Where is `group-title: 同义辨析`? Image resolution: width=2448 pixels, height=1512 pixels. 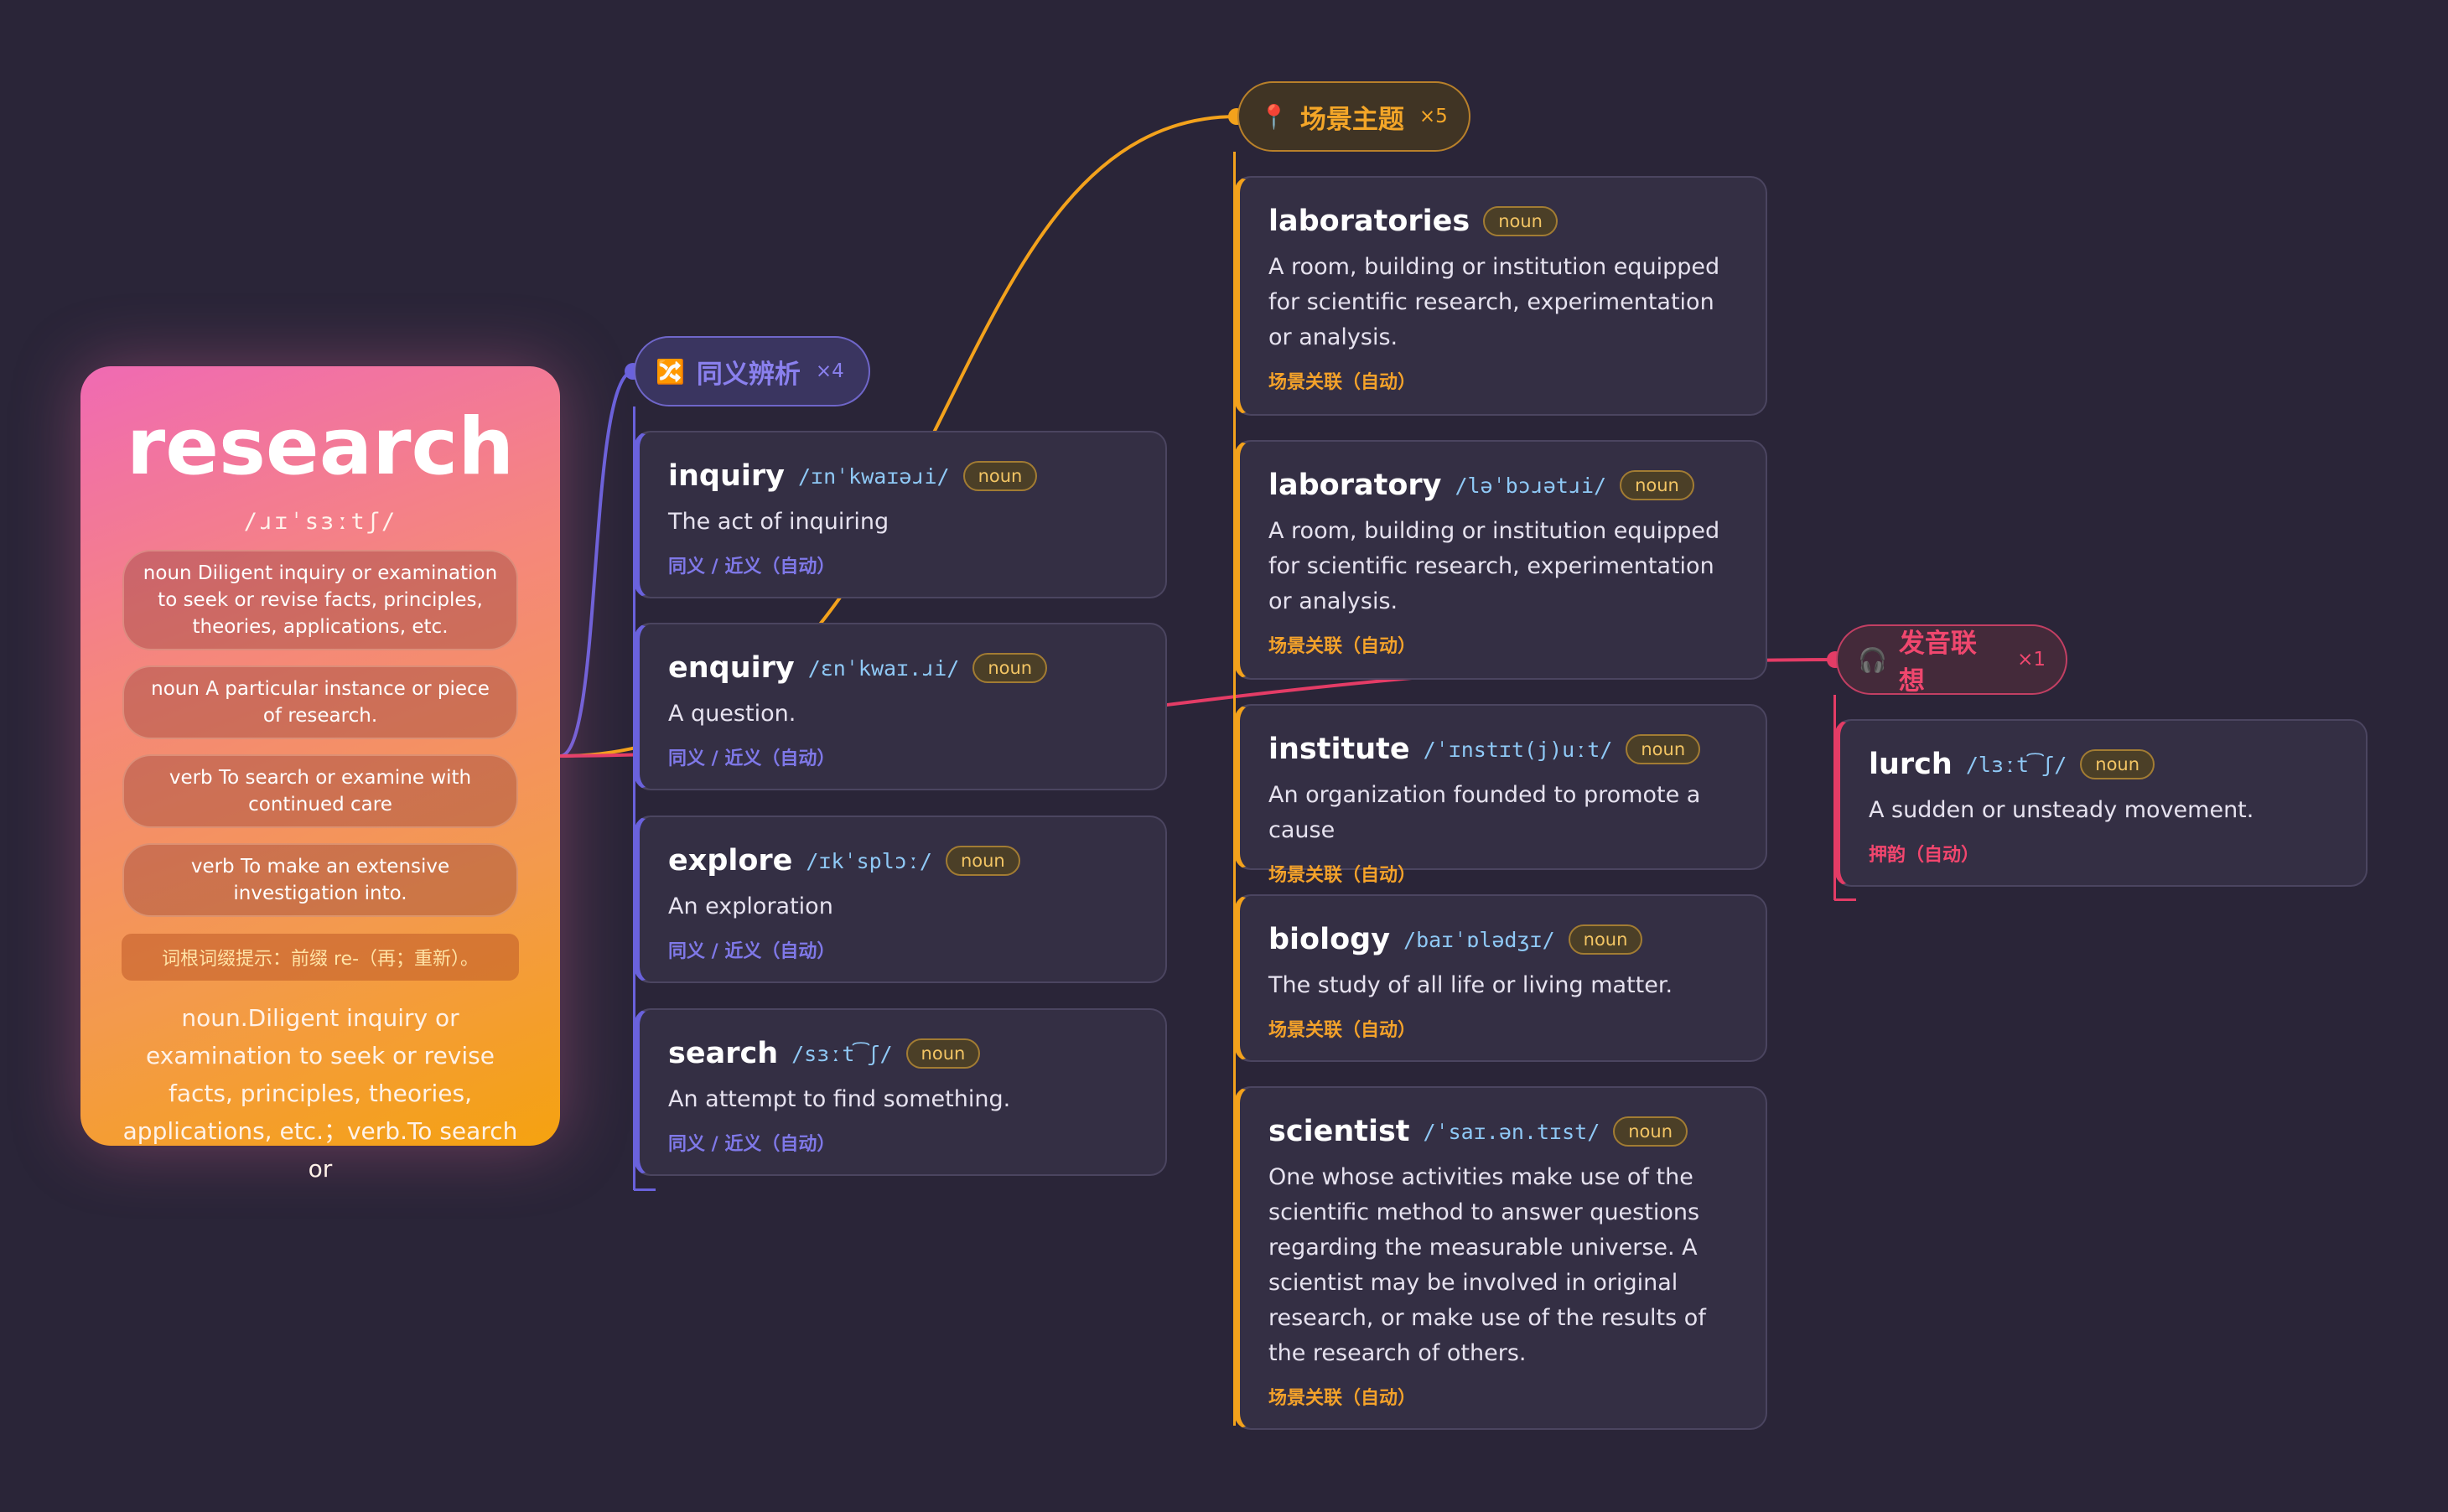 group-title: 同义辨析 is located at coordinates (748, 374).